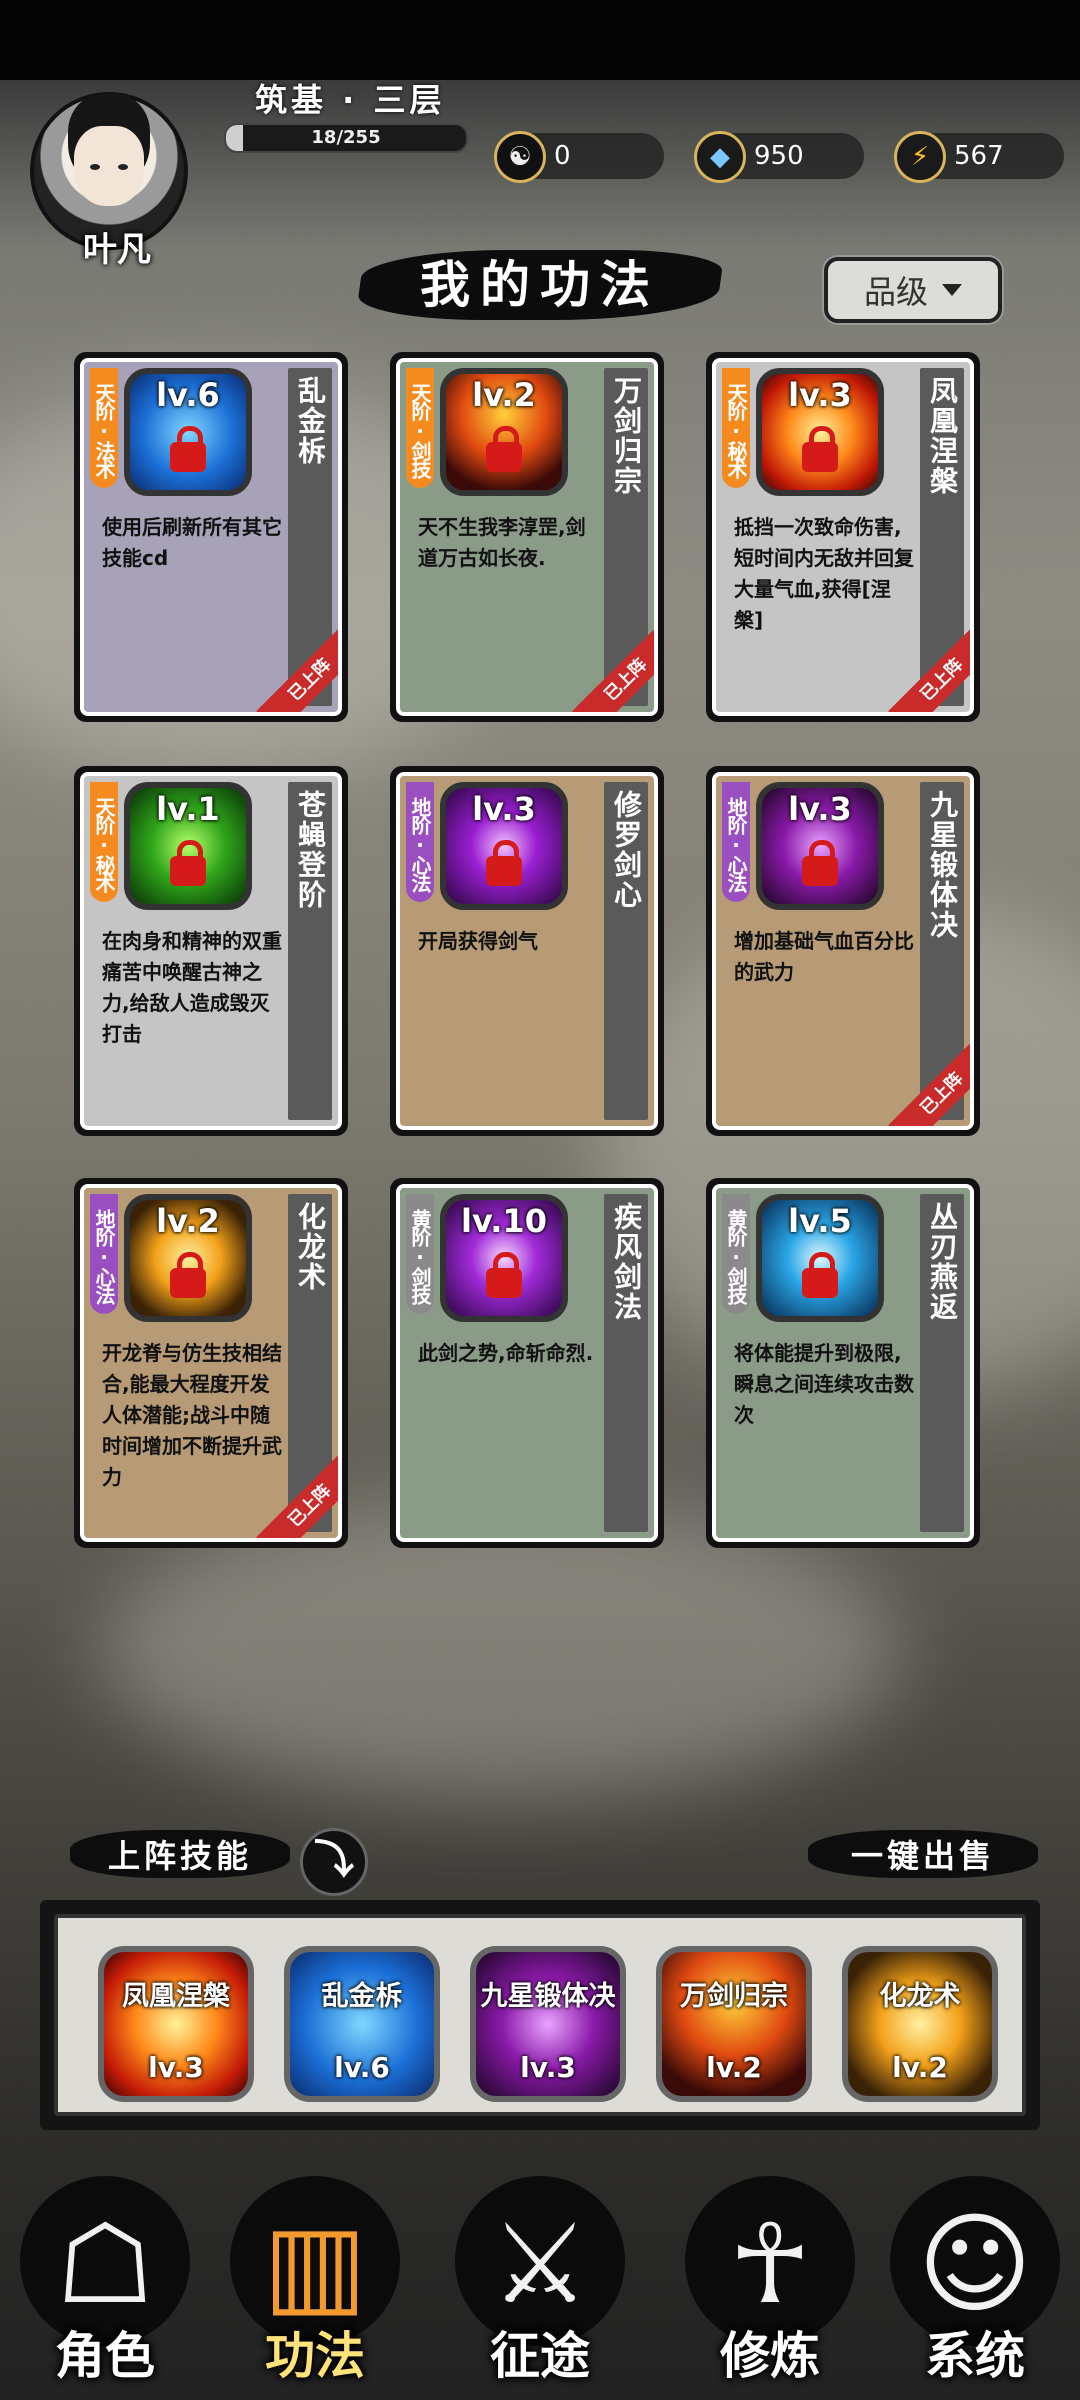 The image size is (1080, 2400). I want to click on skill-card: 地阶·心法 lv.3 修罗剑心 开局获得剑气, so click(527, 951).